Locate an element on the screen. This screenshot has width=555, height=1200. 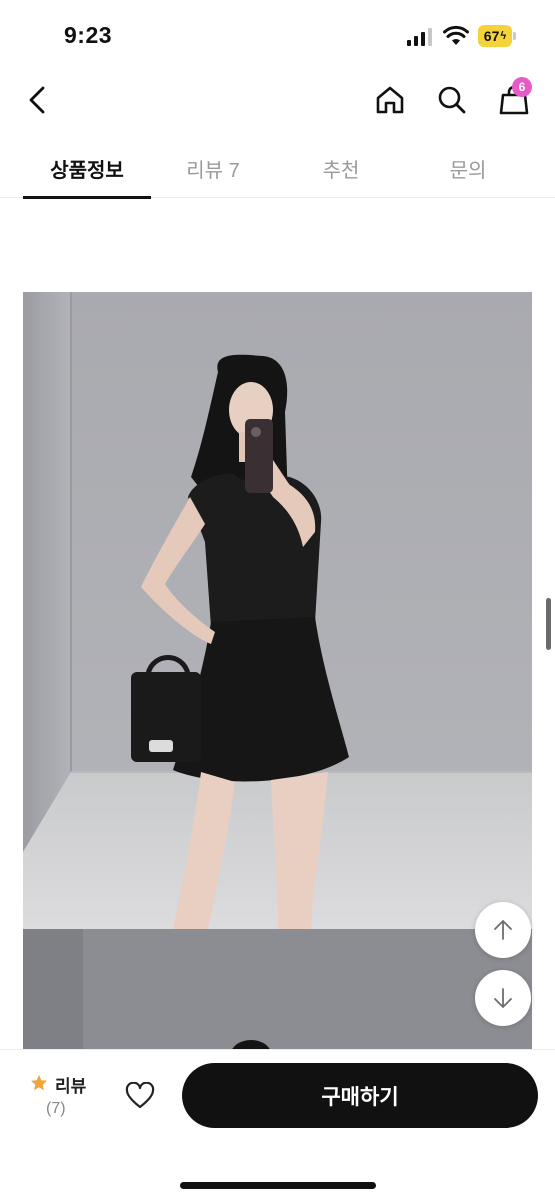
status-bar: 9:23 67 ϟ is located at coordinates (277, 35).